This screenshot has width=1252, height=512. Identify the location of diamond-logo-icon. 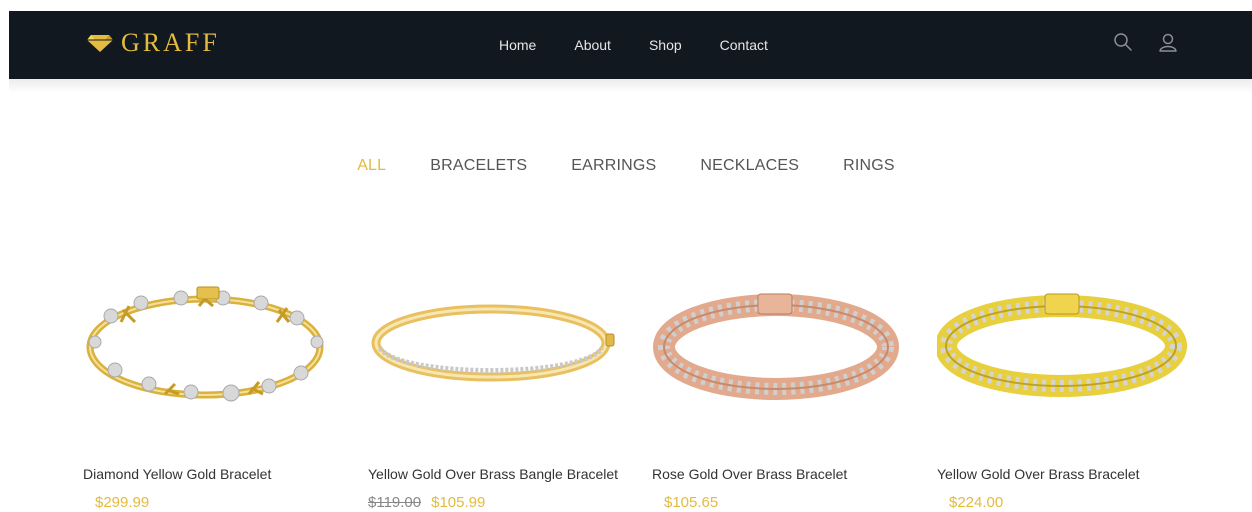
(100, 43).